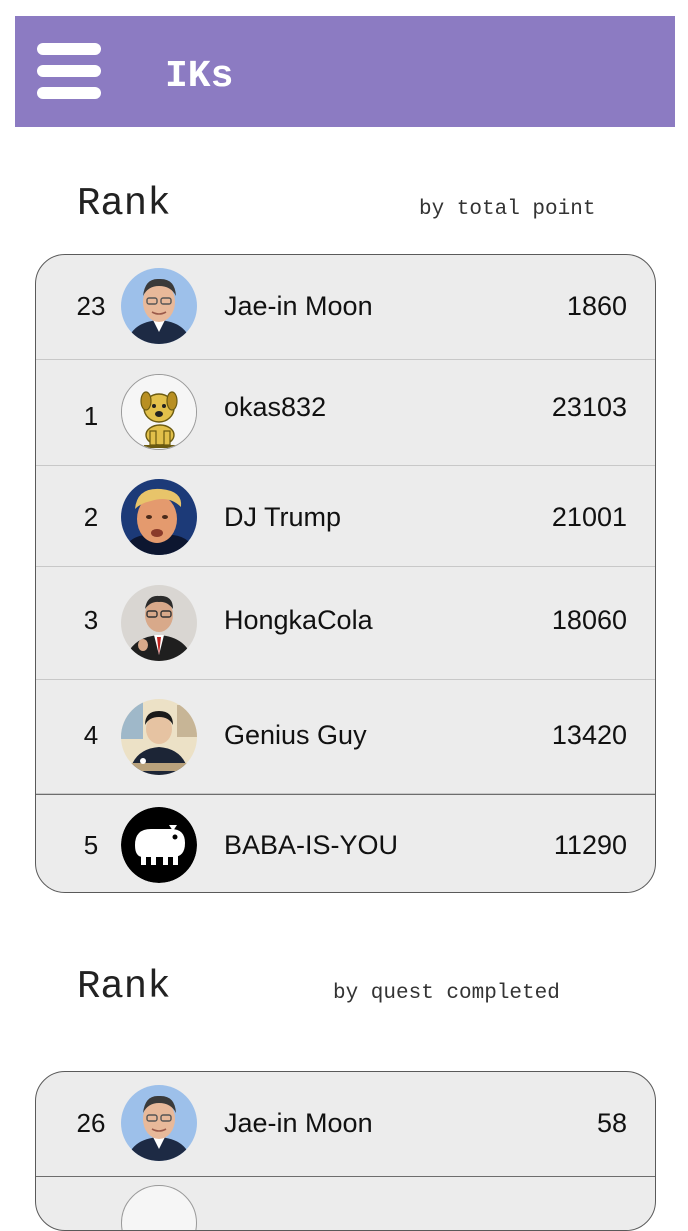 The height and width of the screenshot is (1231, 688). I want to click on menu-icon, so click(69, 71).